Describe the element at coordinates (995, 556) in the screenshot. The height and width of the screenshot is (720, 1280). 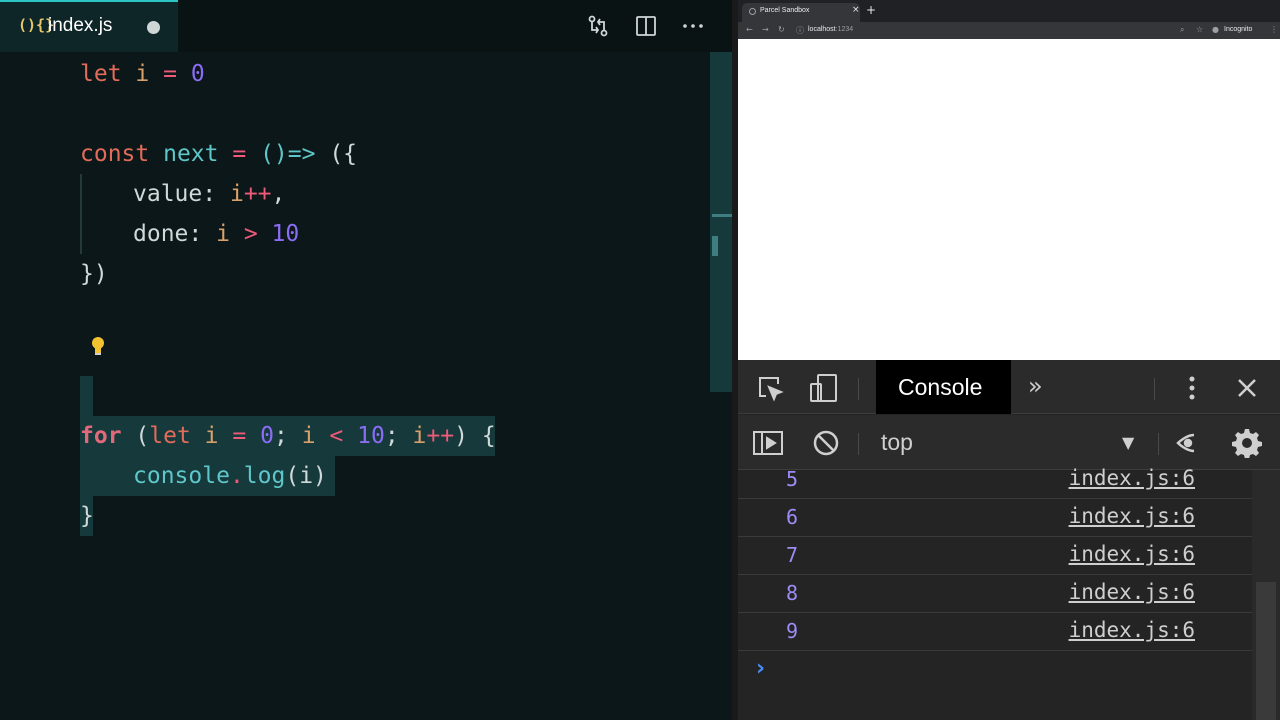
I see `console-log-row: 7 index.js:6` at that location.